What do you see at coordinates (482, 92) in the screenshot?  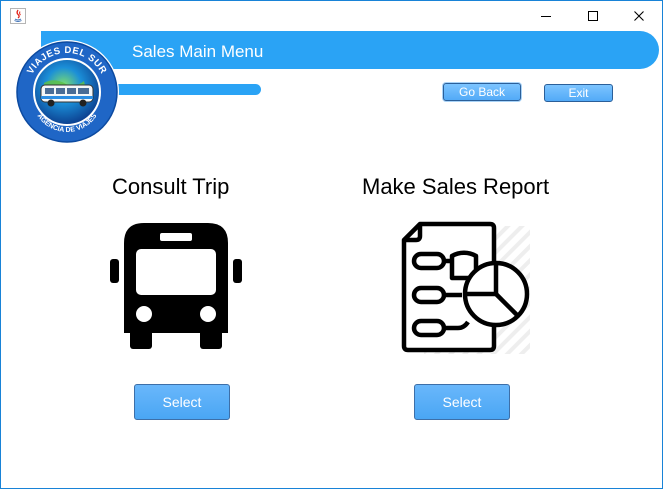 I see `go-back-button: Go Back` at bounding box center [482, 92].